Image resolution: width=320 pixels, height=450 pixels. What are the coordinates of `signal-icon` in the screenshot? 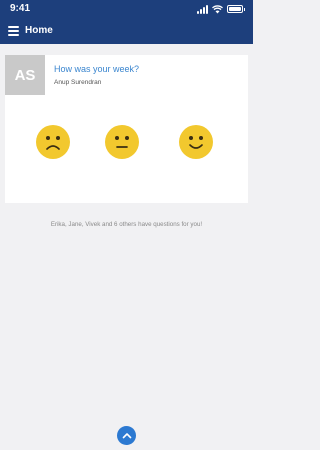 It's located at (202, 9).